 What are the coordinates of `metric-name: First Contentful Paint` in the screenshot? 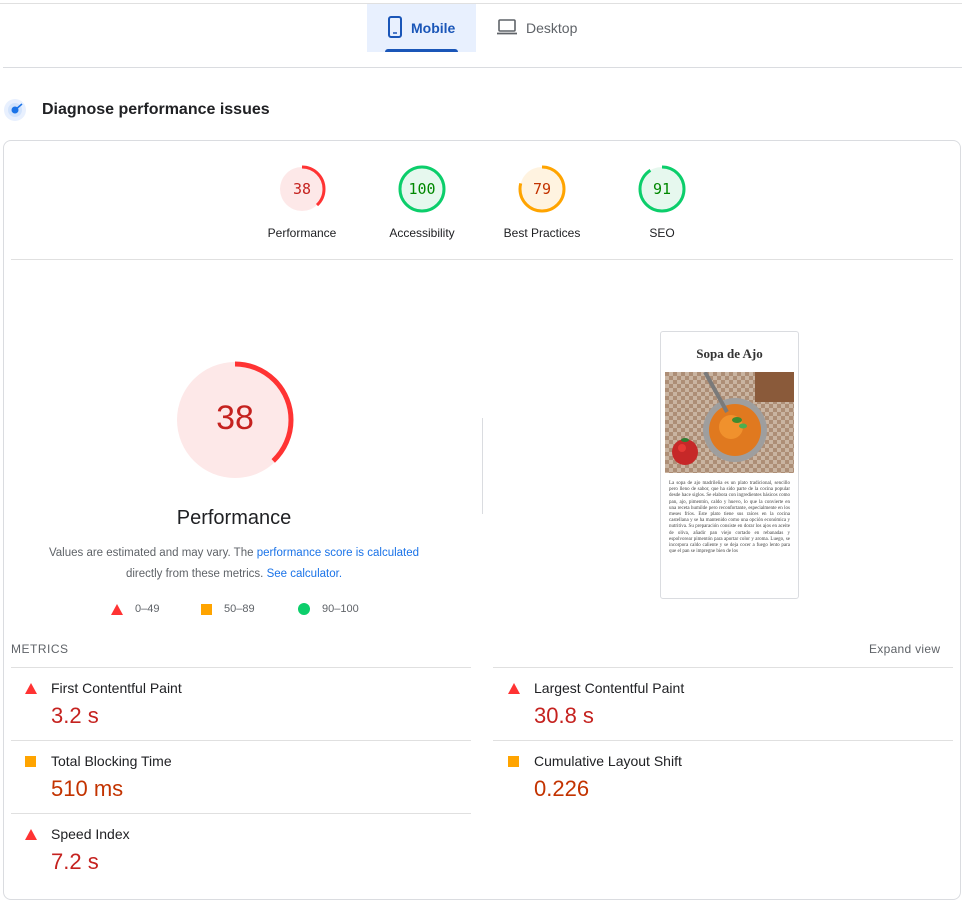 It's located at (116, 688).